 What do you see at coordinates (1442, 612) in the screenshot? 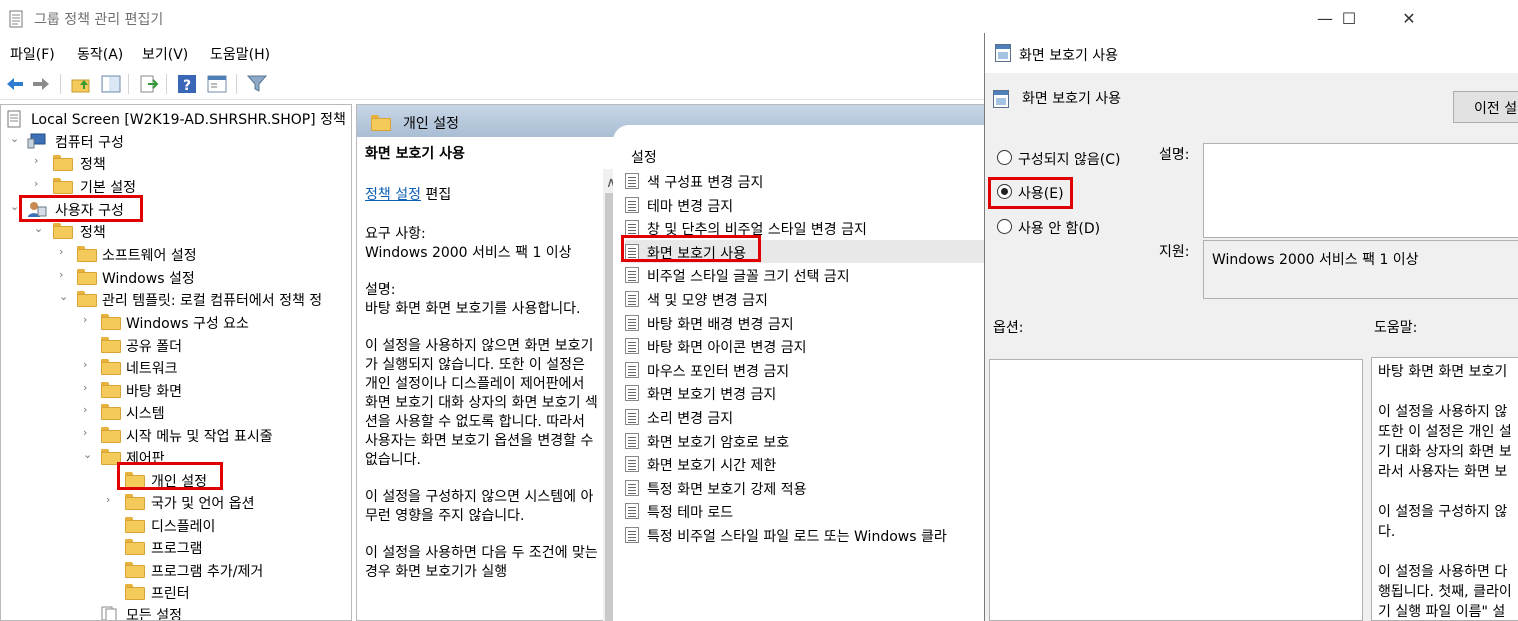
I see `help-line: 기 실행 파일 이름" 설` at bounding box center [1442, 612].